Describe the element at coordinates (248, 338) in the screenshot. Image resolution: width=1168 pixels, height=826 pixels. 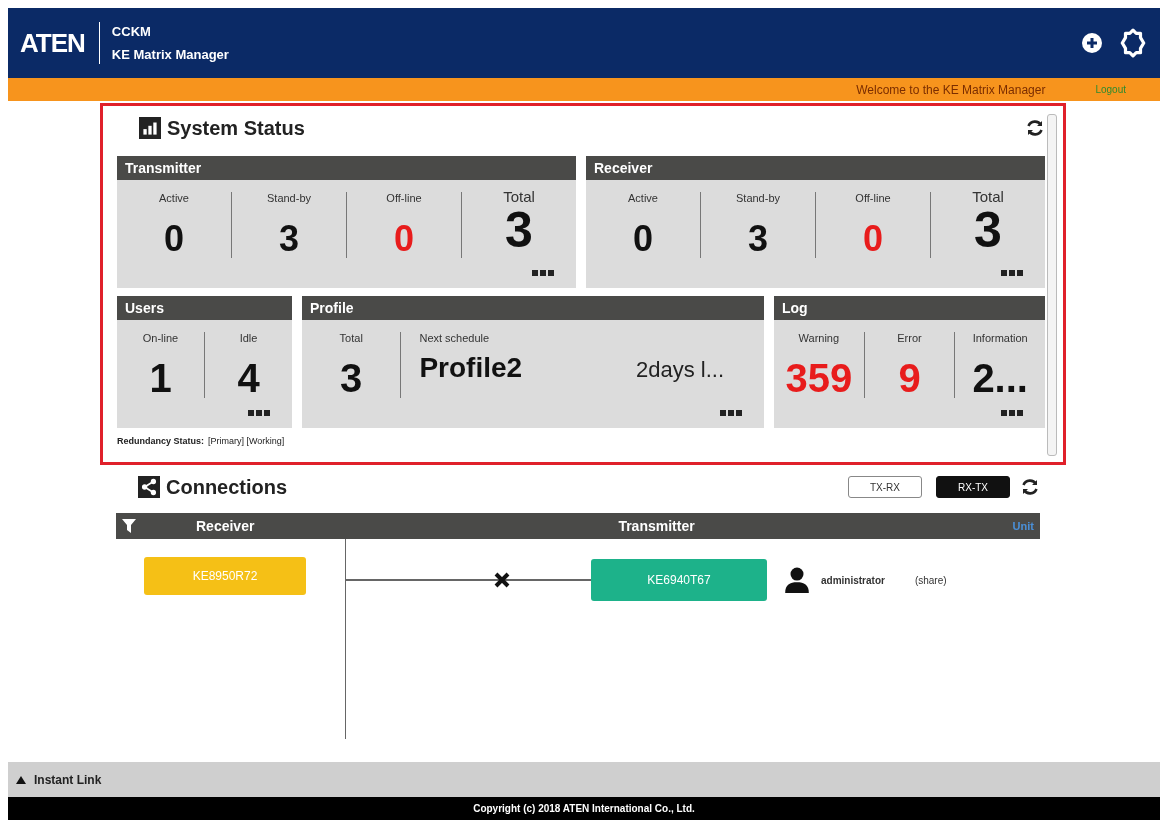
I see `stat-label: Idle` at that location.